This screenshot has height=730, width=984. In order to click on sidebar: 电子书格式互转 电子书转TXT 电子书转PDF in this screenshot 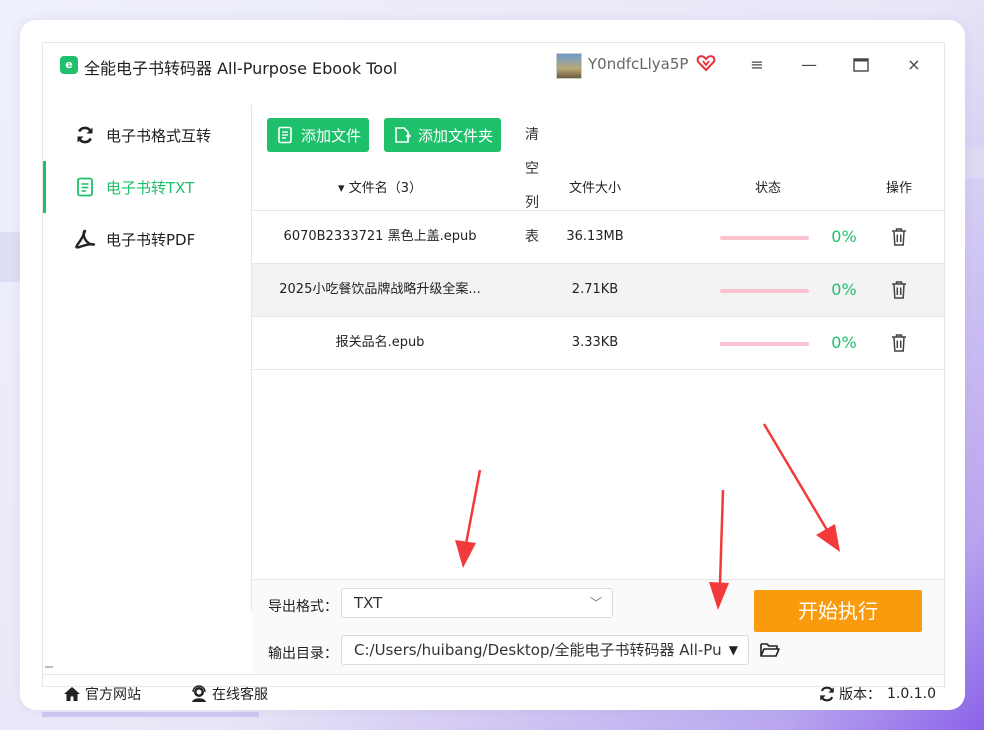, I will do `click(147, 357)`.